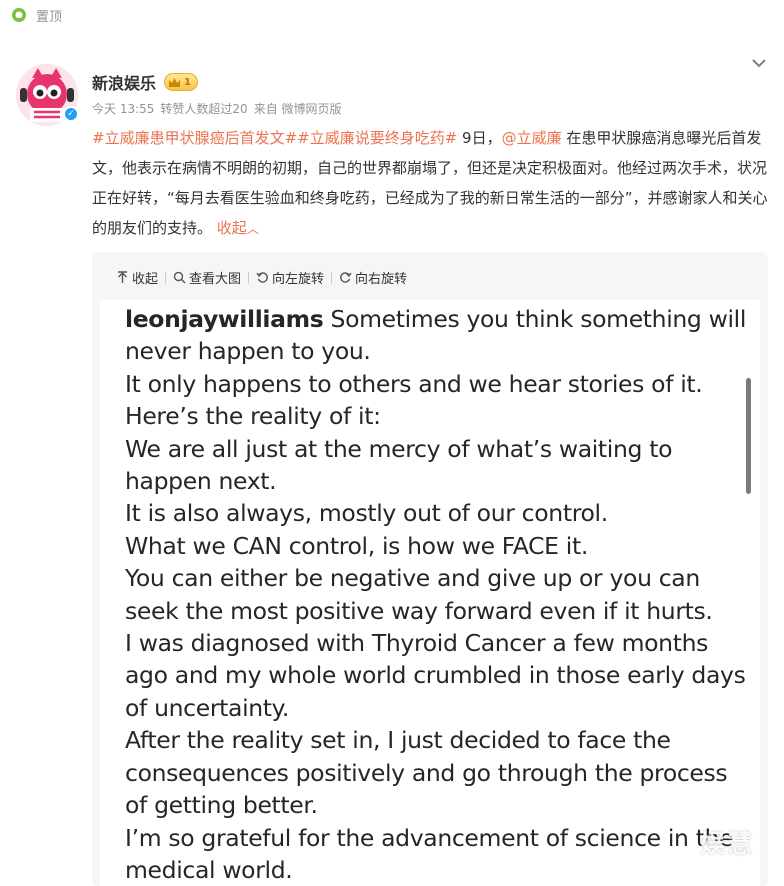 The width and height of the screenshot is (784, 886). I want to click on post-text-date: 9日，, so click(479, 138).